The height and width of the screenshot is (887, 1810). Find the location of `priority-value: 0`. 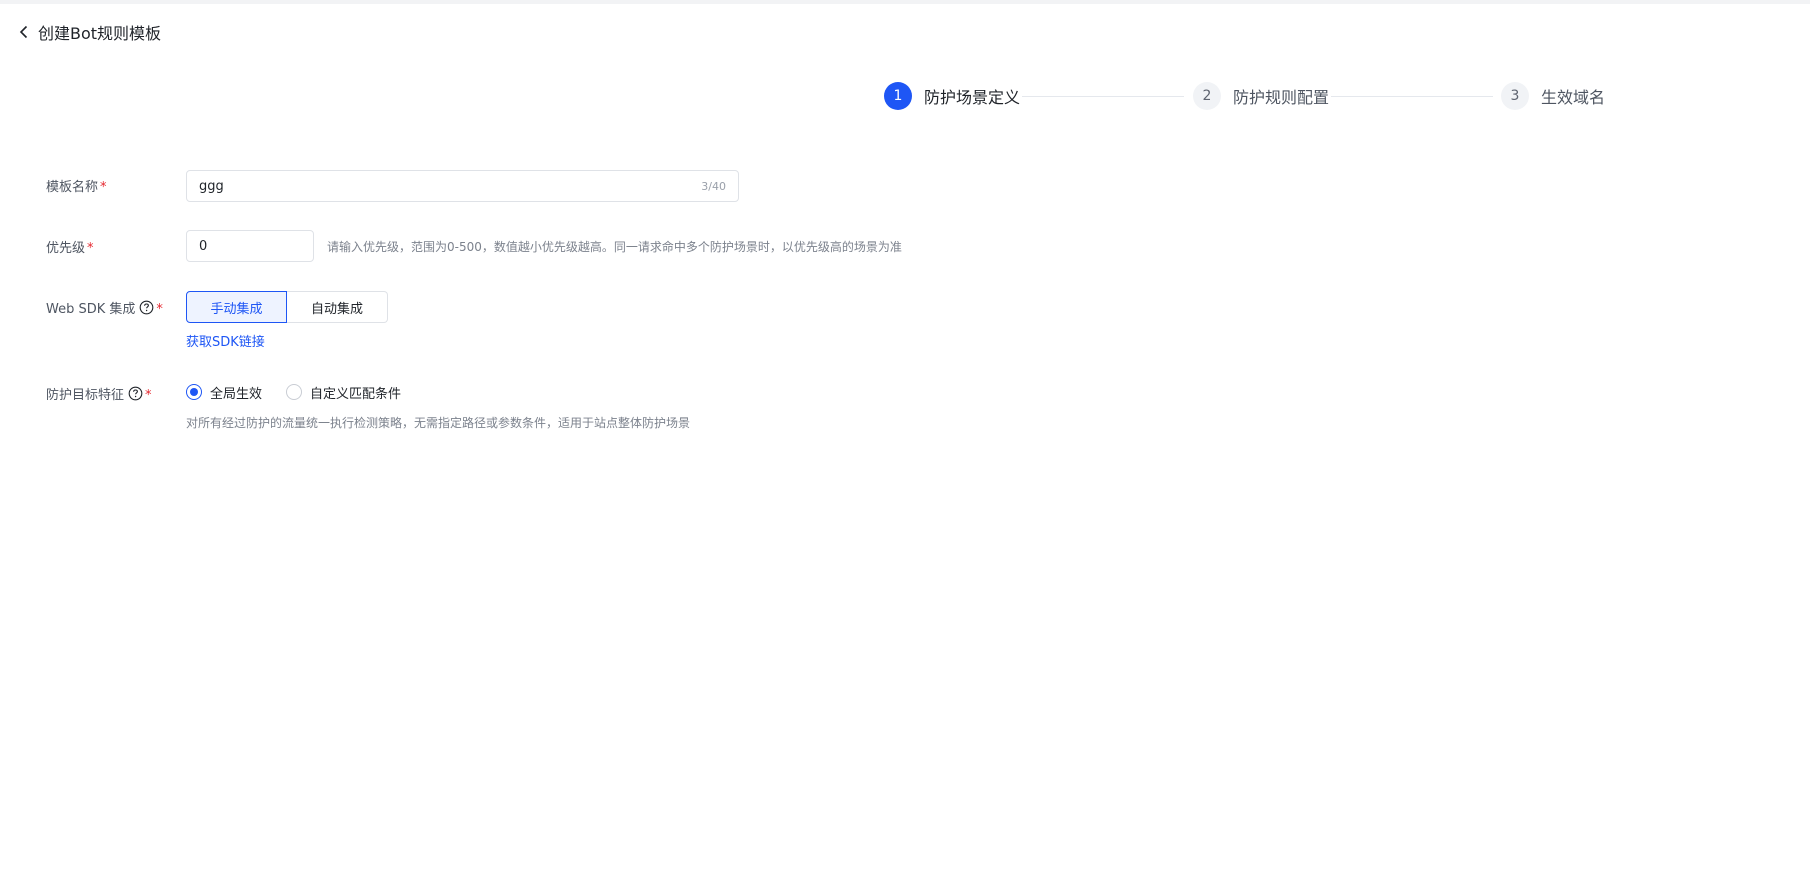

priority-value: 0 is located at coordinates (203, 246).